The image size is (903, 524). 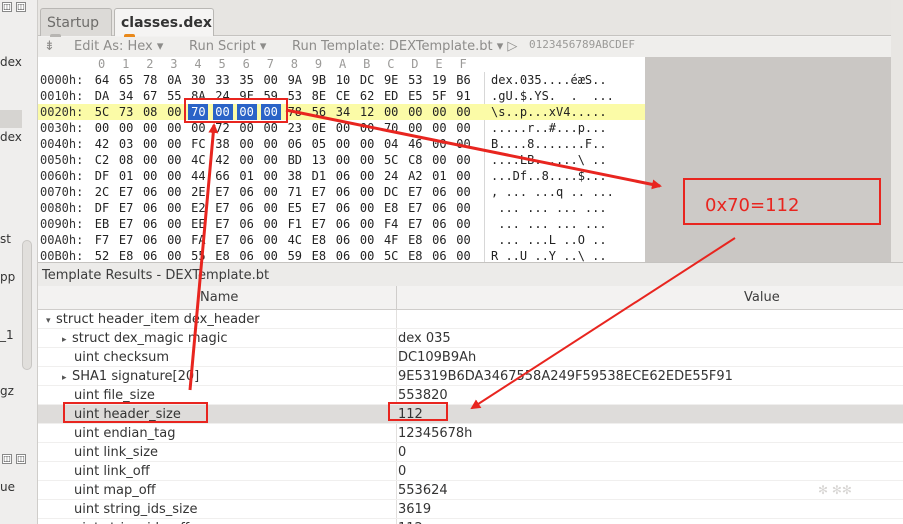 I want to click on watermark-logo: ✻ ✻✻, so click(x=835, y=490).